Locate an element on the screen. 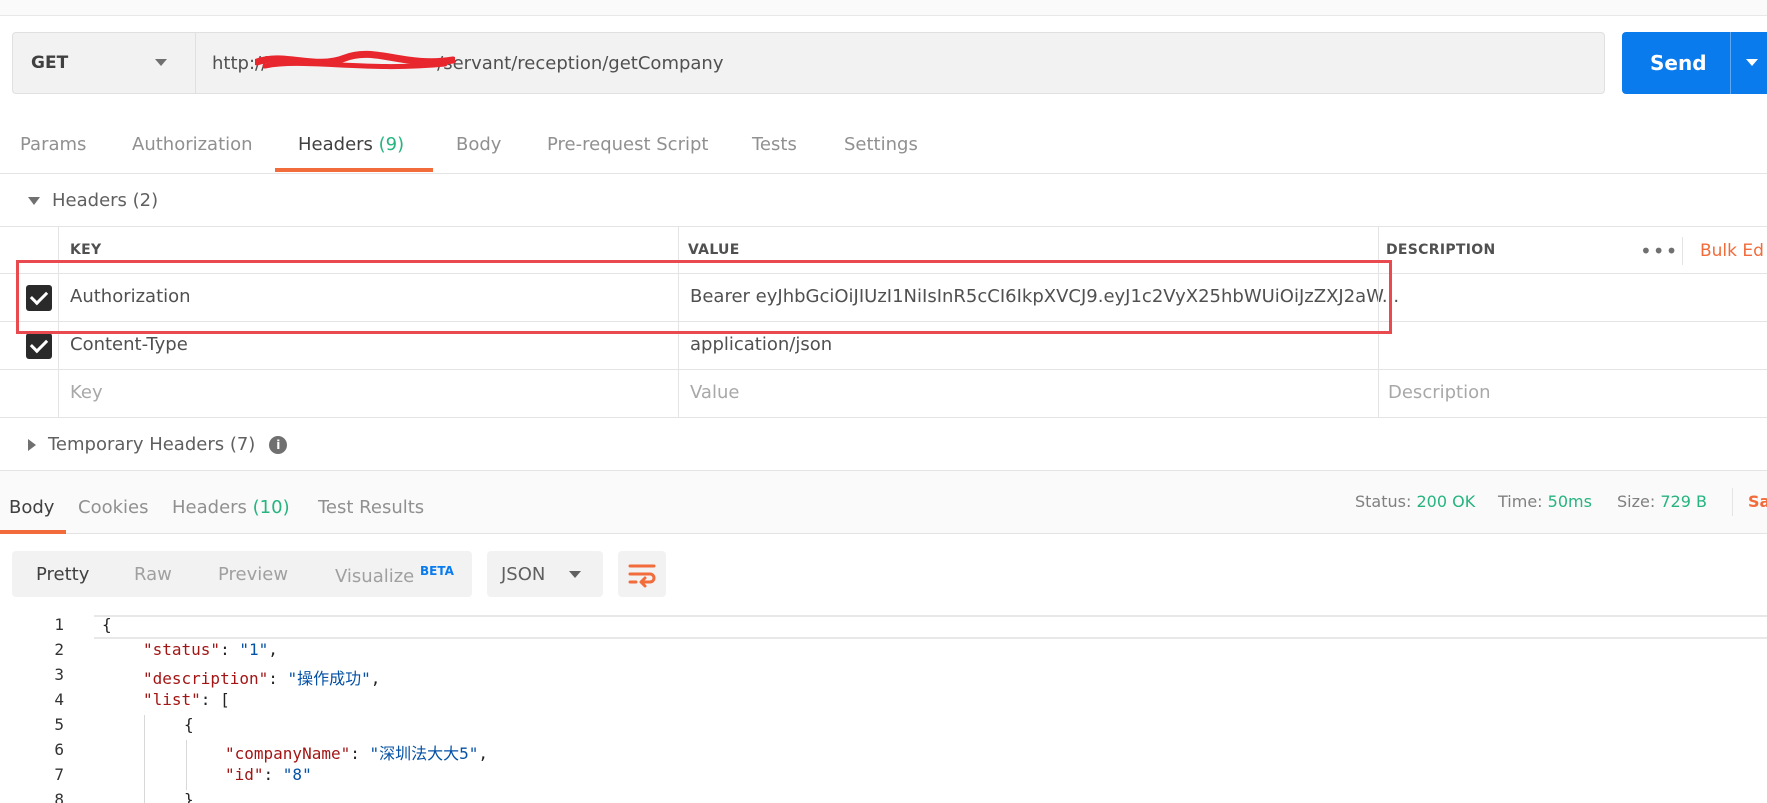  send-divider is located at coordinates (1730, 63).